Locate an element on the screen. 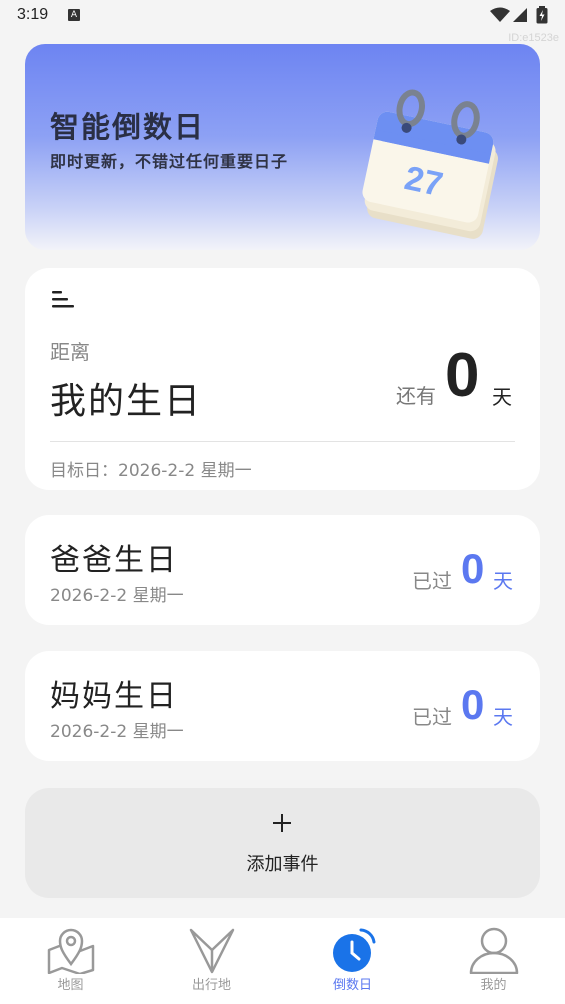  tab-map: 地图 is located at coordinates (70, 961).